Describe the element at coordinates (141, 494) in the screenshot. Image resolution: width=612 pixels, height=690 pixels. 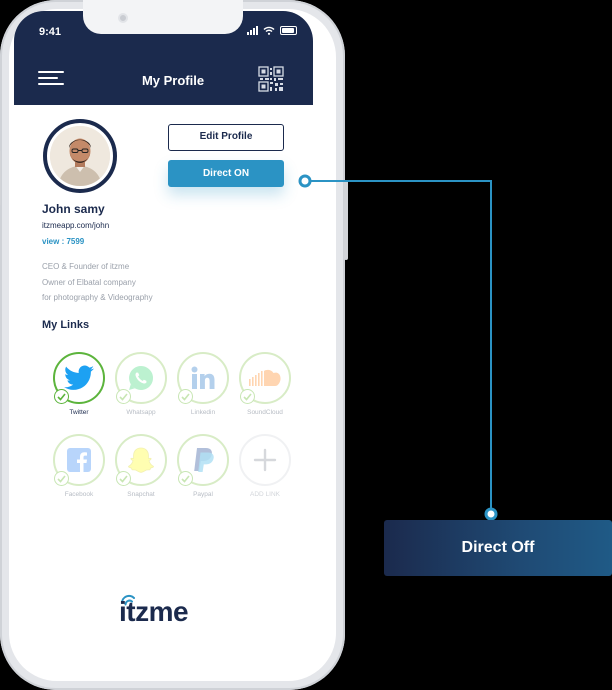
I see `link-label: Snapchat` at that location.